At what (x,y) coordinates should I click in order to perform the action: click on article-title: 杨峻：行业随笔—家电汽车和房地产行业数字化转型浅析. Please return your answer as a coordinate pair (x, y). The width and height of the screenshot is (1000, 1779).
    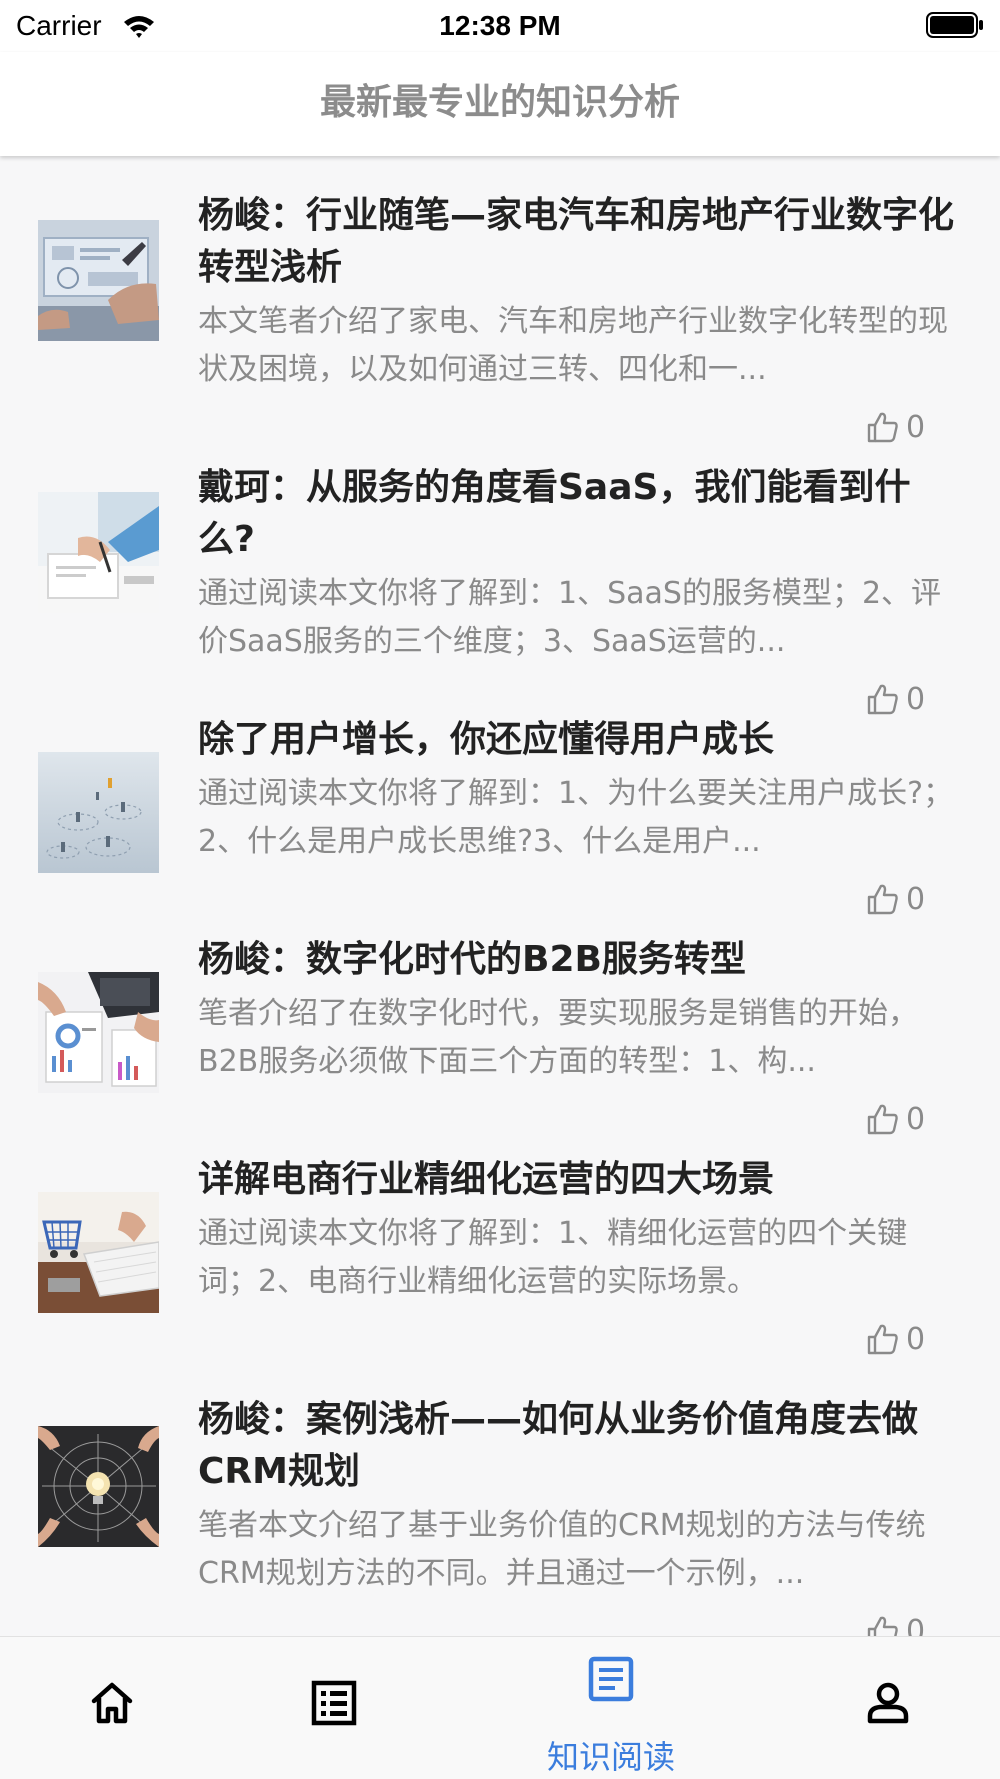
    Looking at the image, I should click on (582, 242).